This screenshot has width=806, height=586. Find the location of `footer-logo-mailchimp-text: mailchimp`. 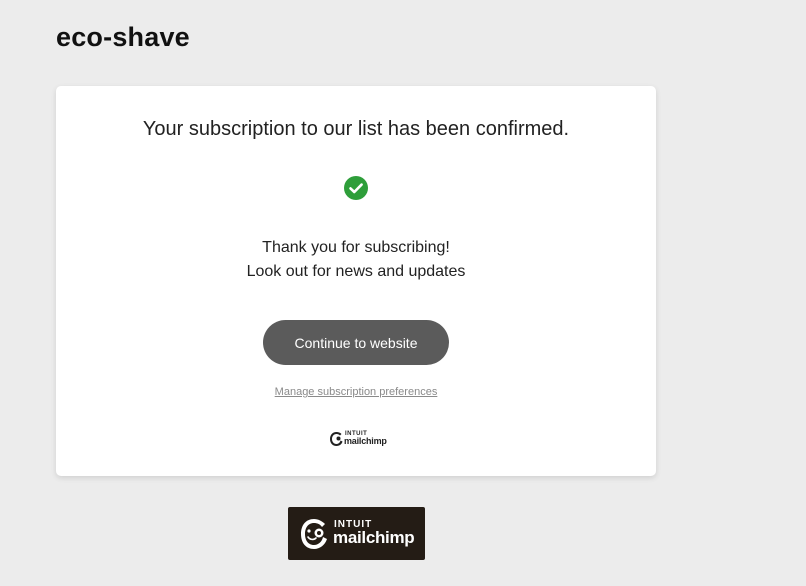

footer-logo-mailchimp-text: mailchimp is located at coordinates (365, 441).